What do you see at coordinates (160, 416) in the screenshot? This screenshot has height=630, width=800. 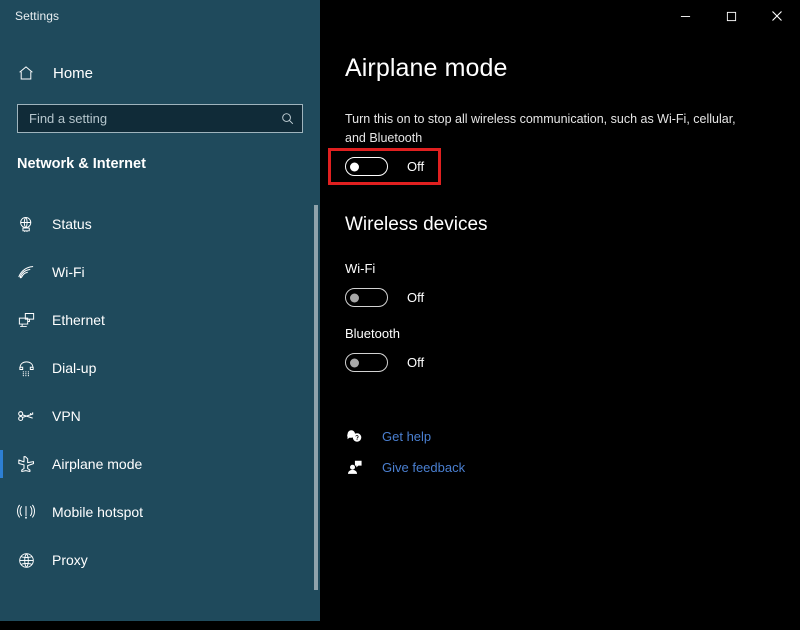 I see `sidebar-item-vpn: VPN` at bounding box center [160, 416].